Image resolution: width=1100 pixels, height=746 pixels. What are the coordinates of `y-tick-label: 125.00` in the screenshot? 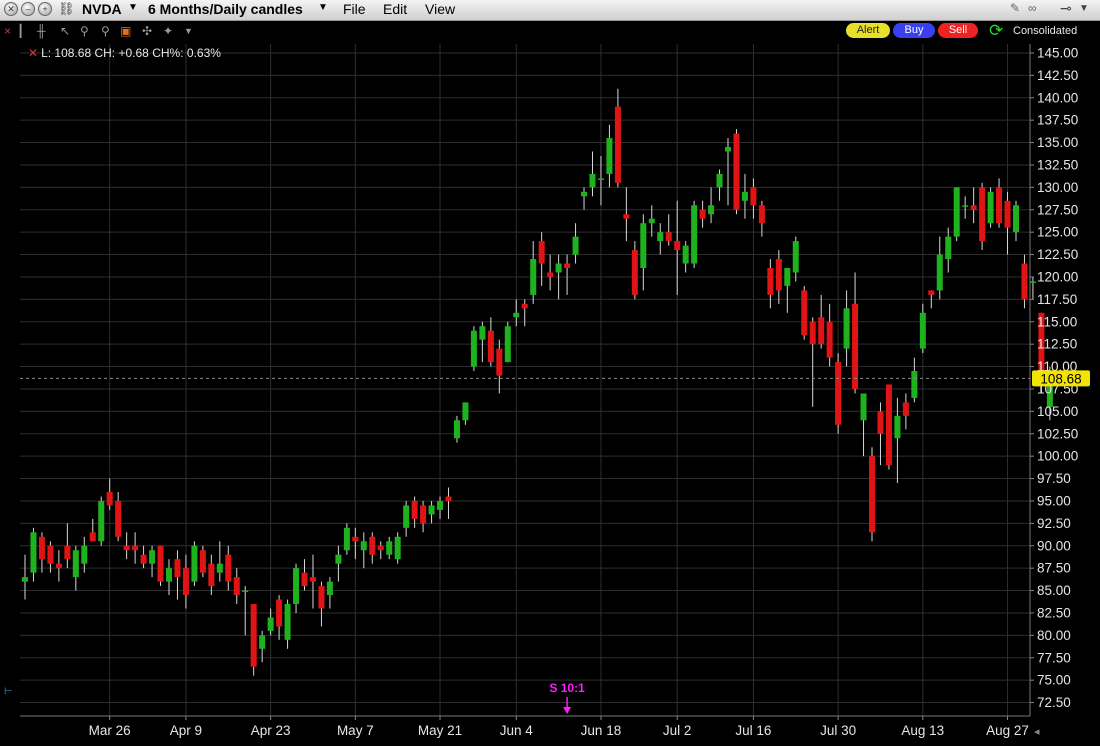 It's located at (1057, 232).